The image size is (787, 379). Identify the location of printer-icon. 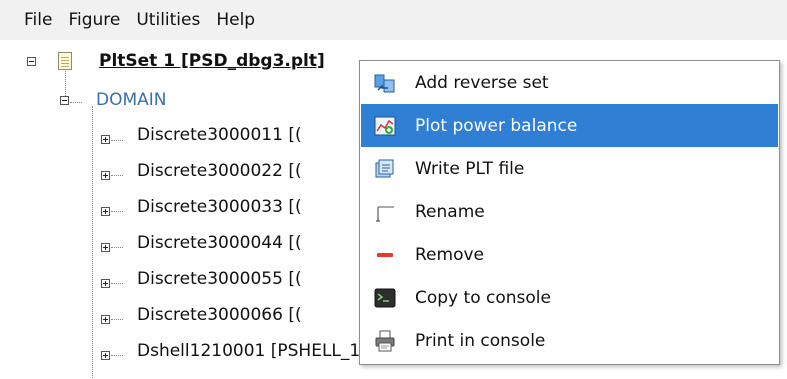
(385, 341).